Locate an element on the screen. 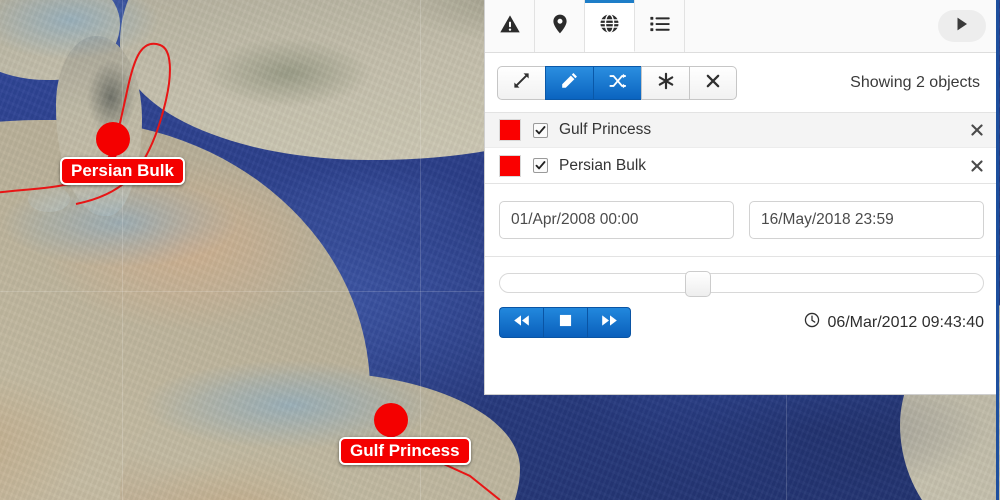 This screenshot has height=500, width=1000. pencil-icon is located at coordinates (569, 83).